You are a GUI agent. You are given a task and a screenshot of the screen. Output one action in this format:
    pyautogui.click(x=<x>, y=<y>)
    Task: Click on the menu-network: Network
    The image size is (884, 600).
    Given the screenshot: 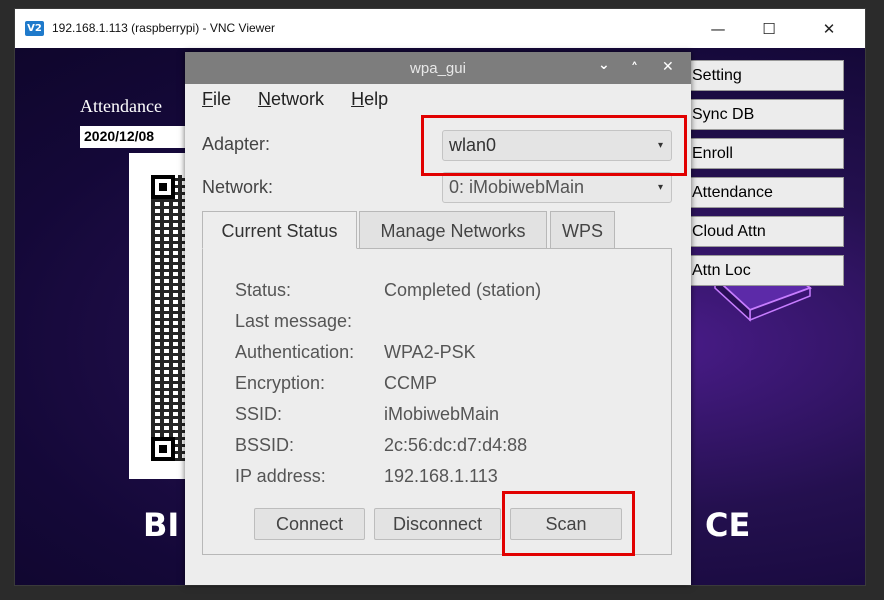 What is the action you would take?
    pyautogui.click(x=291, y=99)
    